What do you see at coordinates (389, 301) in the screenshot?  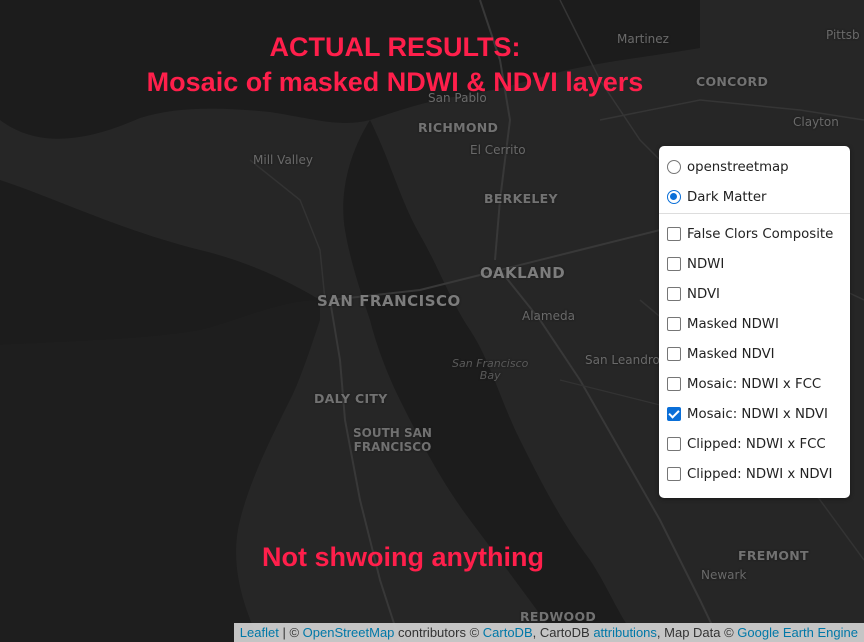 I see `place-san-francisco: SAN FRANCISCO` at bounding box center [389, 301].